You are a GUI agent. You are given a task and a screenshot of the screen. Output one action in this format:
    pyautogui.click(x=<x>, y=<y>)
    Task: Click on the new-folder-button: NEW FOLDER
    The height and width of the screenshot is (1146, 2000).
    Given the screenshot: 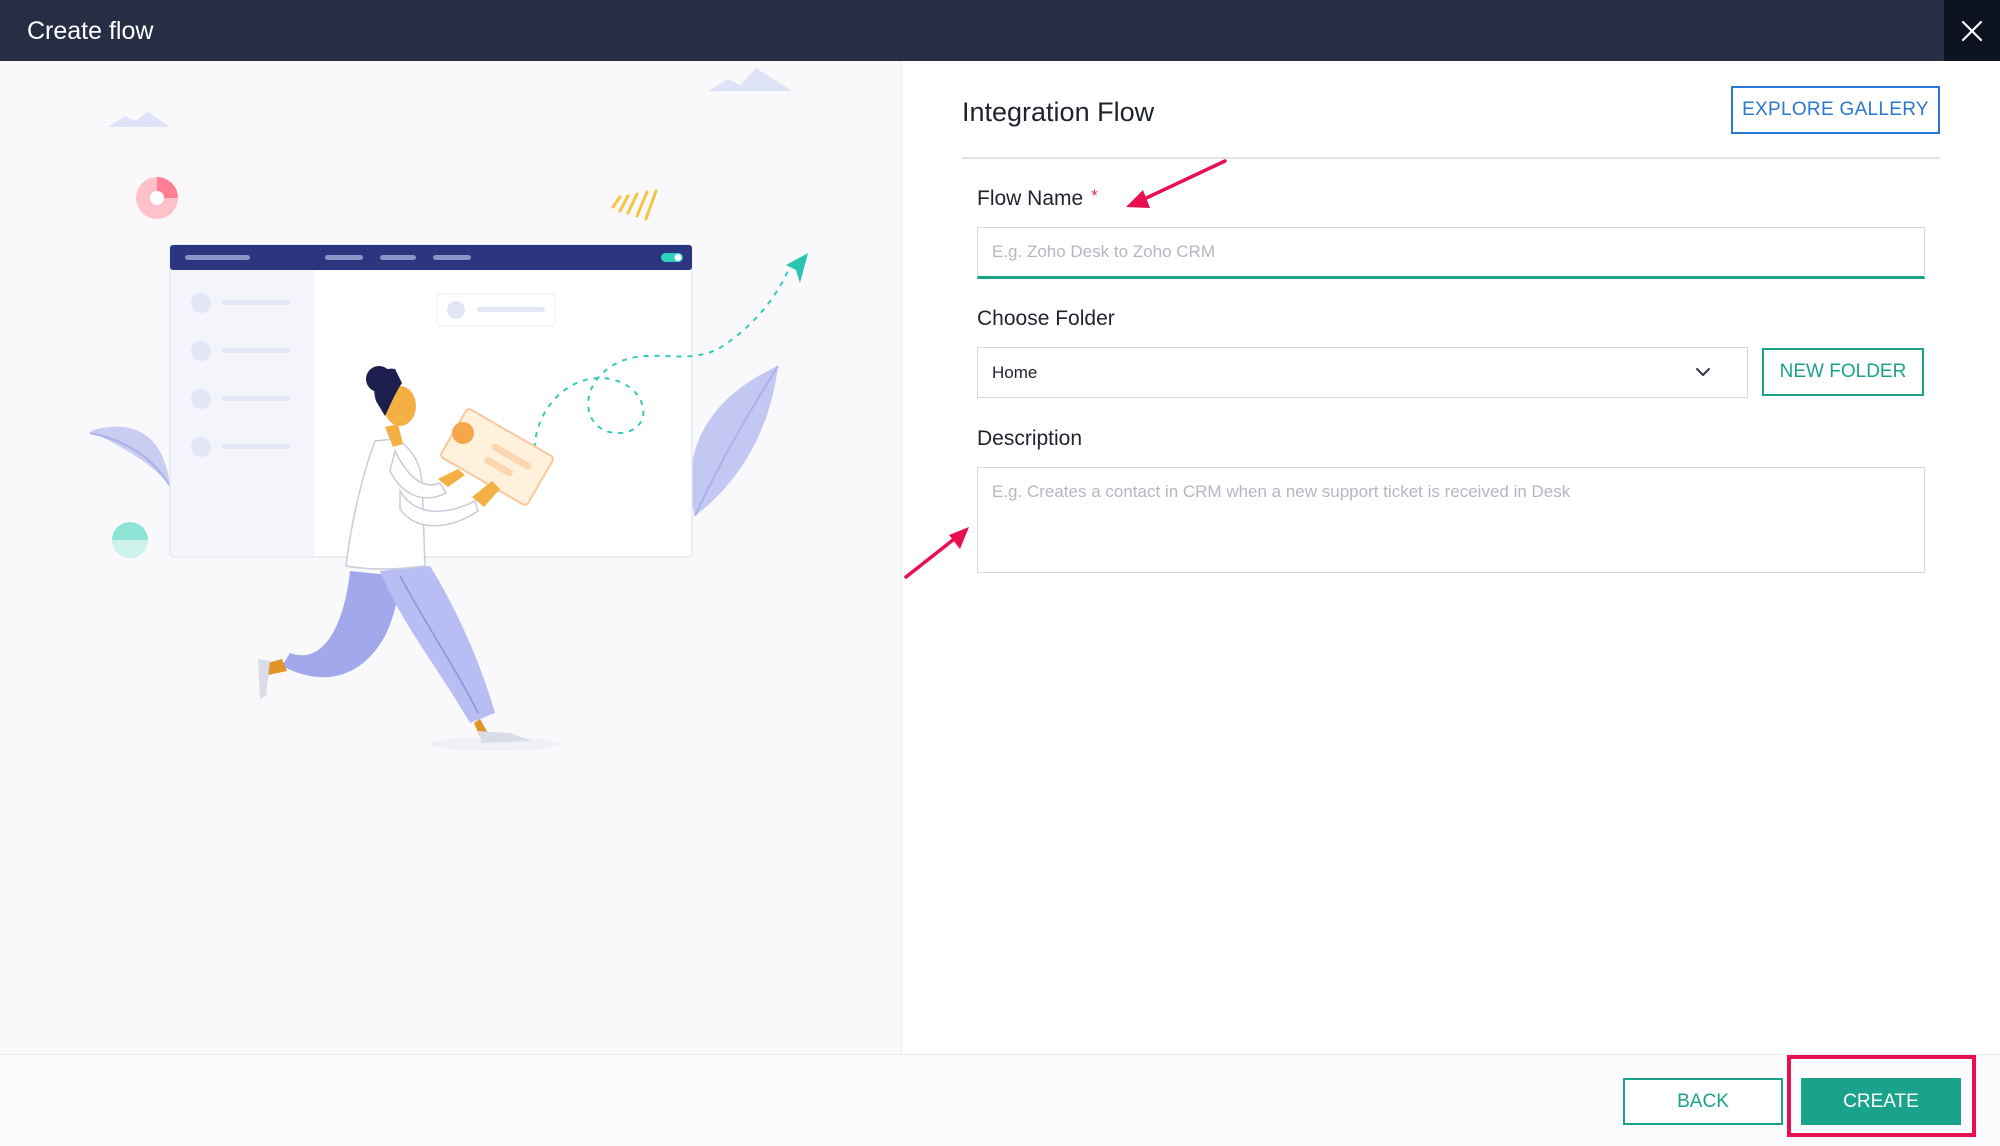 What is the action you would take?
    pyautogui.click(x=1843, y=372)
    